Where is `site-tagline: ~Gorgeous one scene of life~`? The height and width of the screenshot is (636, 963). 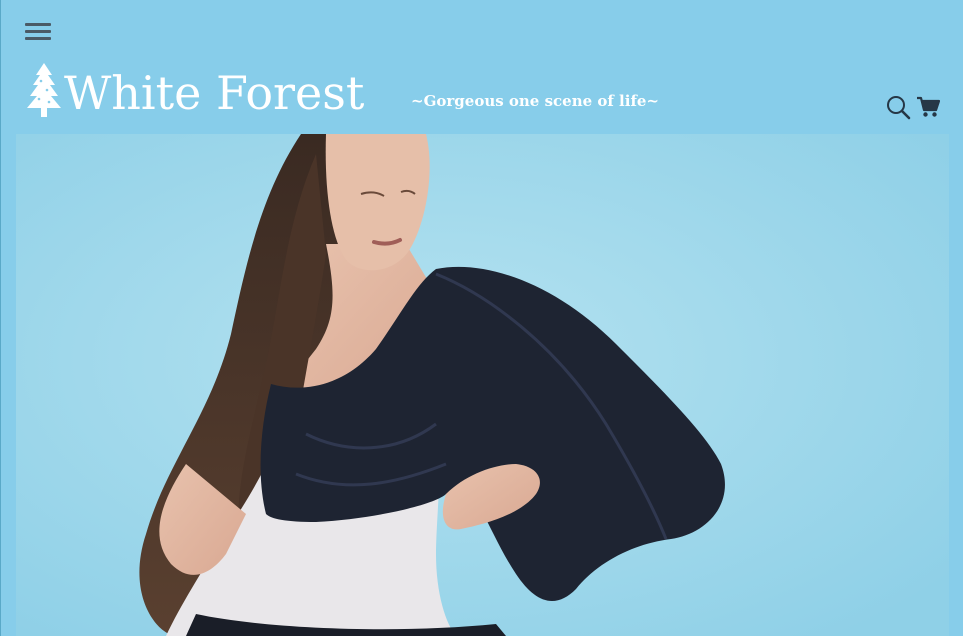
site-tagline: ~Gorgeous one scene of life~ is located at coordinates (535, 101).